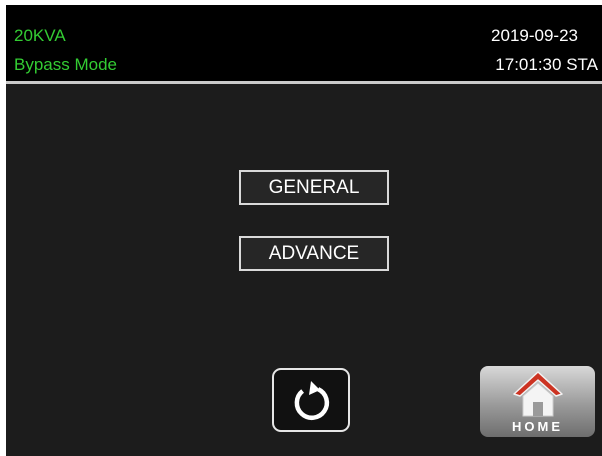 The height and width of the screenshot is (456, 602). What do you see at coordinates (537, 426) in the screenshot?
I see `home-label: HOME` at bounding box center [537, 426].